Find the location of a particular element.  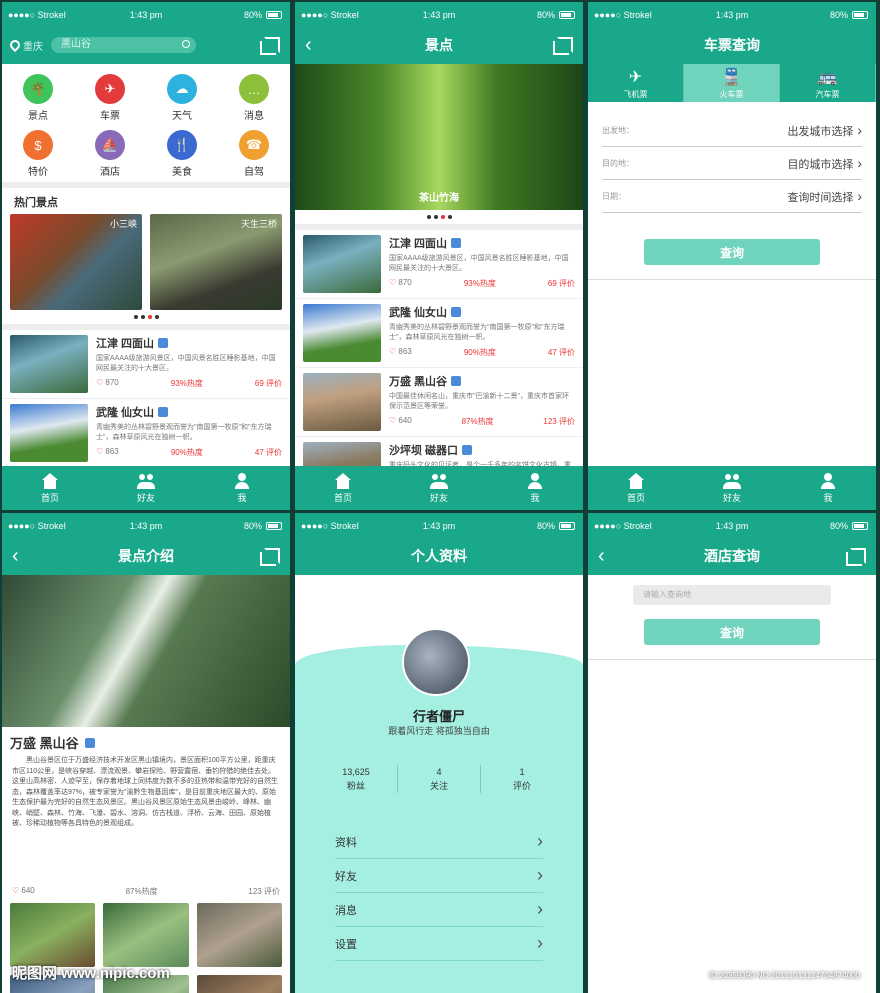

category-label: 天气 is located at coordinates (182, 116).